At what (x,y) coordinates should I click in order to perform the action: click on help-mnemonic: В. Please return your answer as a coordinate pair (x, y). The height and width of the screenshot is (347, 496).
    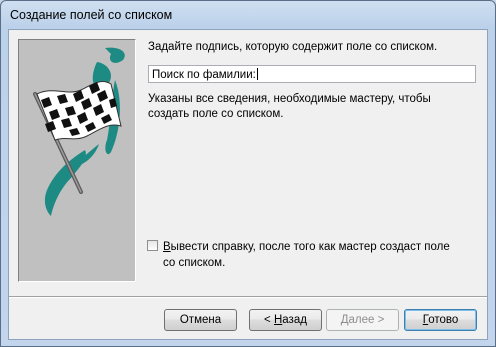
    Looking at the image, I should click on (167, 247).